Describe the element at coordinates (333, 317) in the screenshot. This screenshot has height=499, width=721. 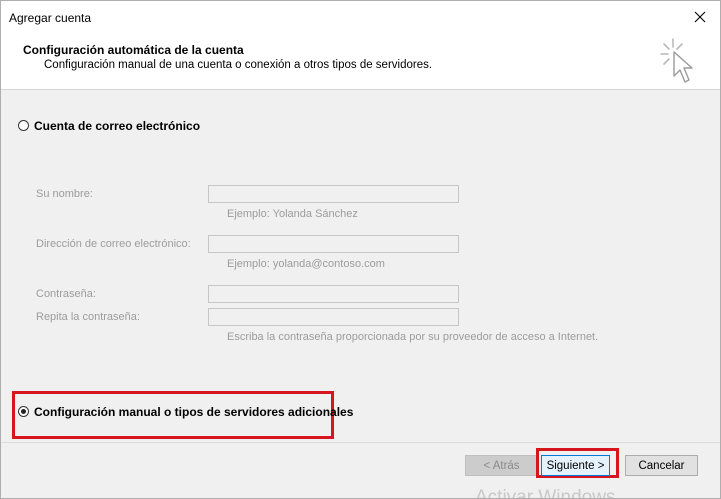
I see `repeat-password-field` at that location.